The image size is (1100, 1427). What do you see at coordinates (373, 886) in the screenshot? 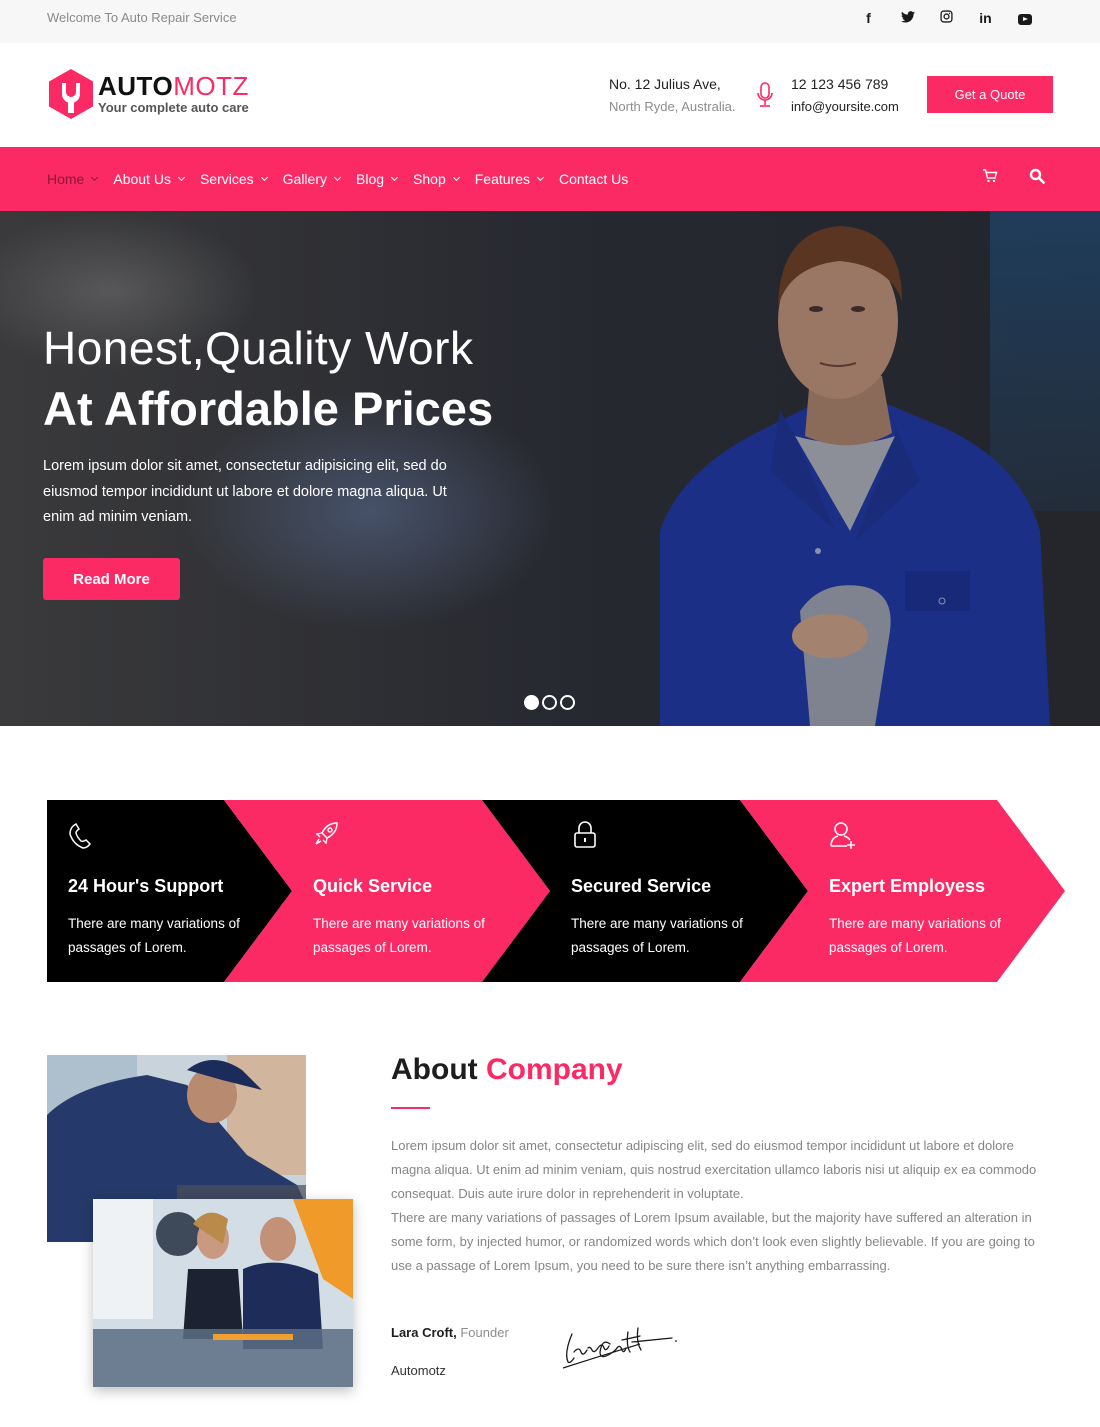
I see `feature-title: Quick Service` at bounding box center [373, 886].